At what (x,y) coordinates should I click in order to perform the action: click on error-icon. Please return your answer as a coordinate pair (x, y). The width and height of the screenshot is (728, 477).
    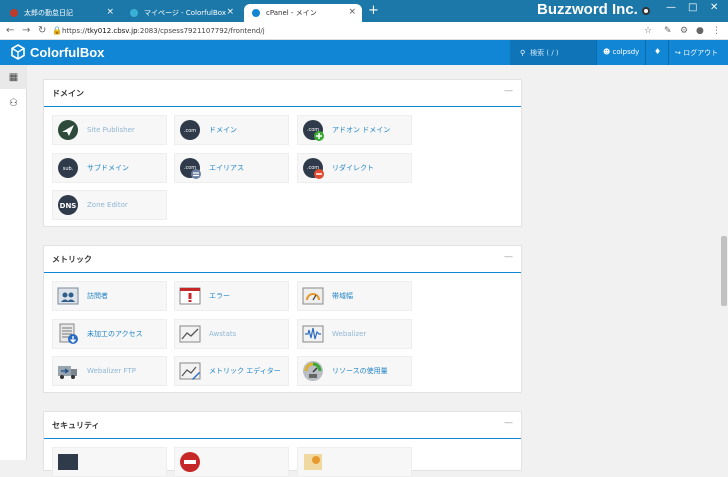
    Looking at the image, I should click on (190, 296).